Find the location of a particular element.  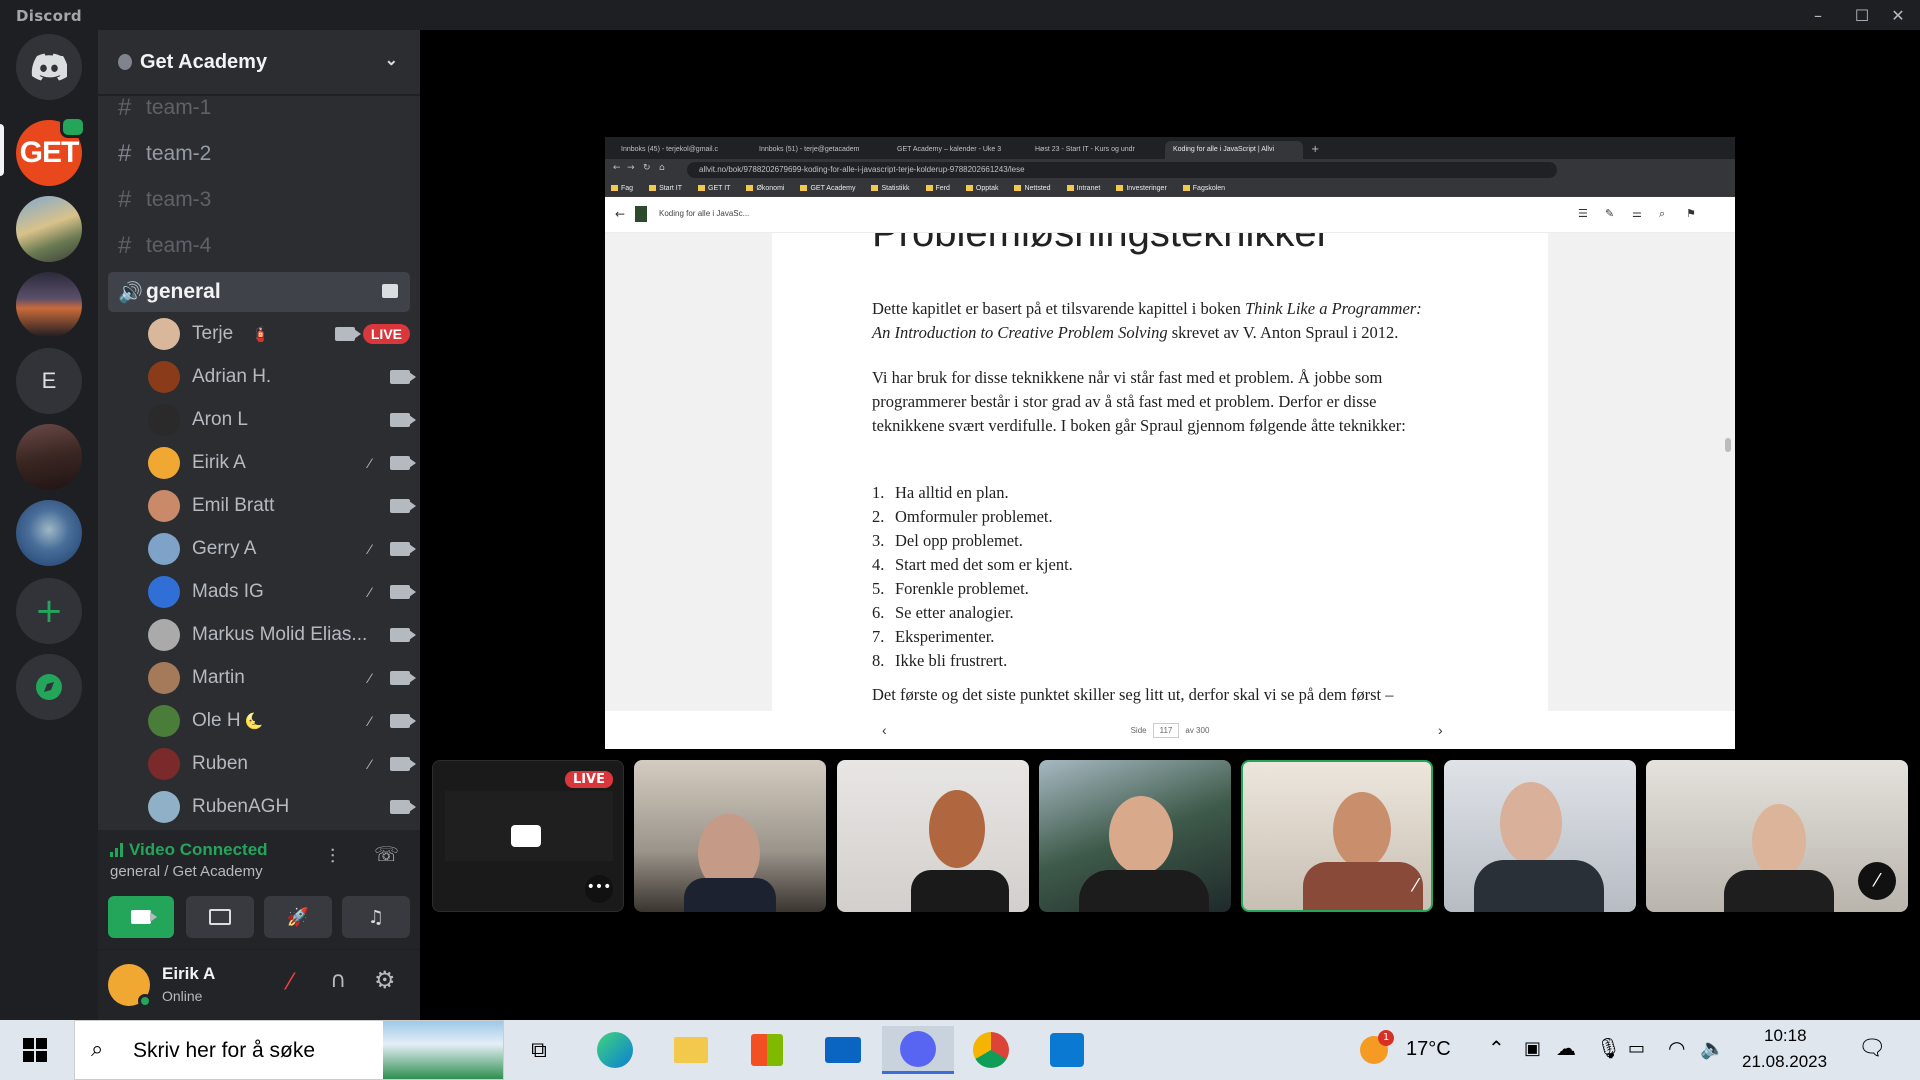

settings-sliders-icon: ⚌ is located at coordinates (1637, 213).